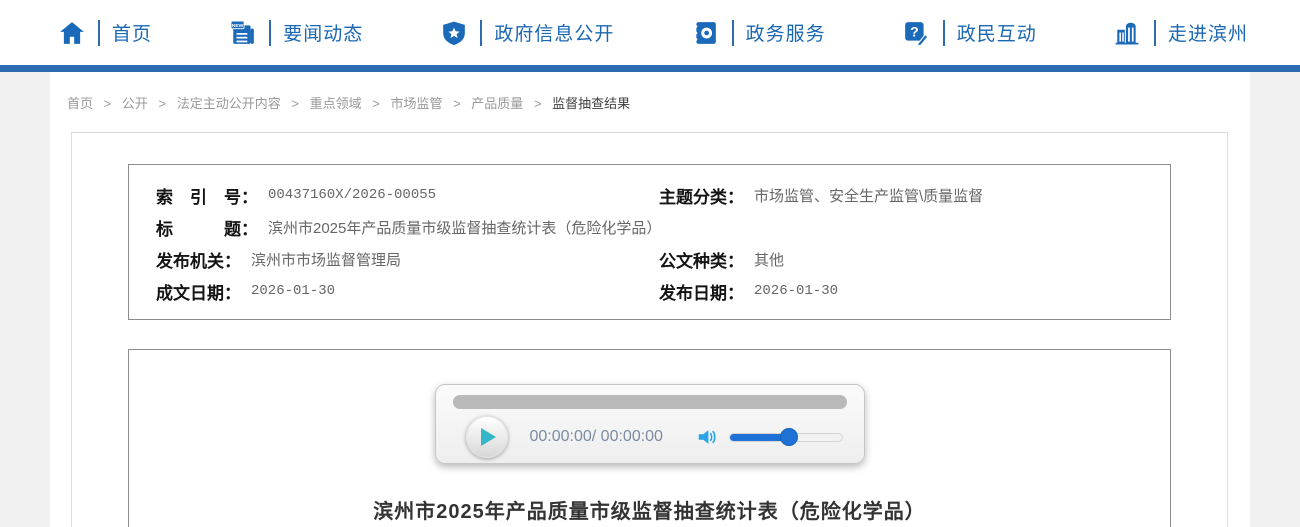  I want to click on meta-row: 发布机关： 滨州市市场监督管理局 公文种类： 其他, so click(649, 259).